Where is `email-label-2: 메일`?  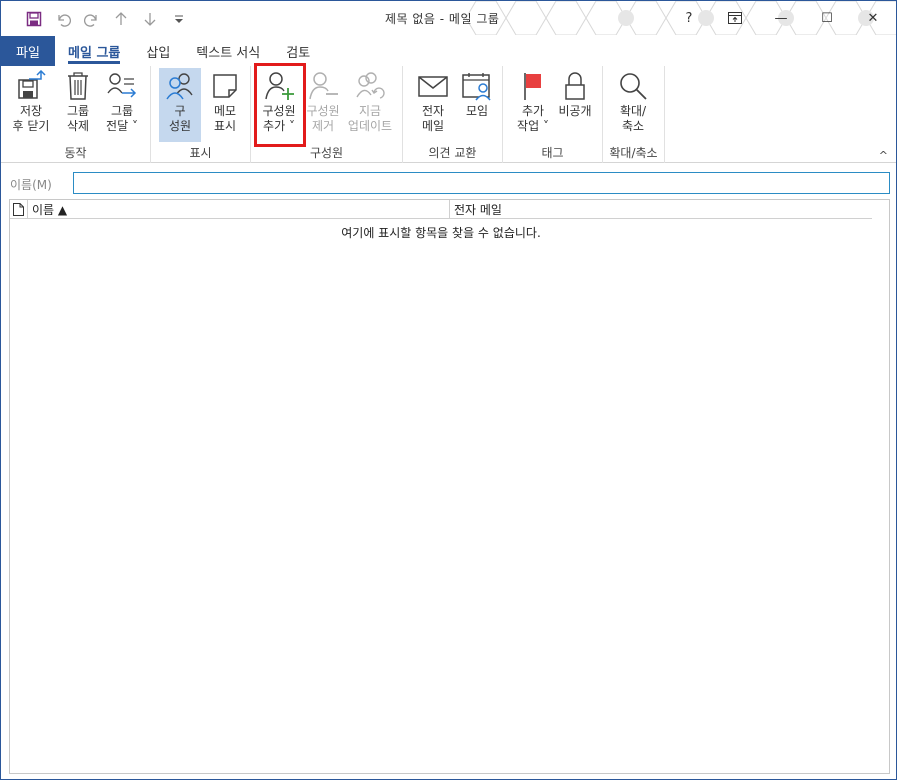
email-label-2: 메일 is located at coordinates (433, 126).